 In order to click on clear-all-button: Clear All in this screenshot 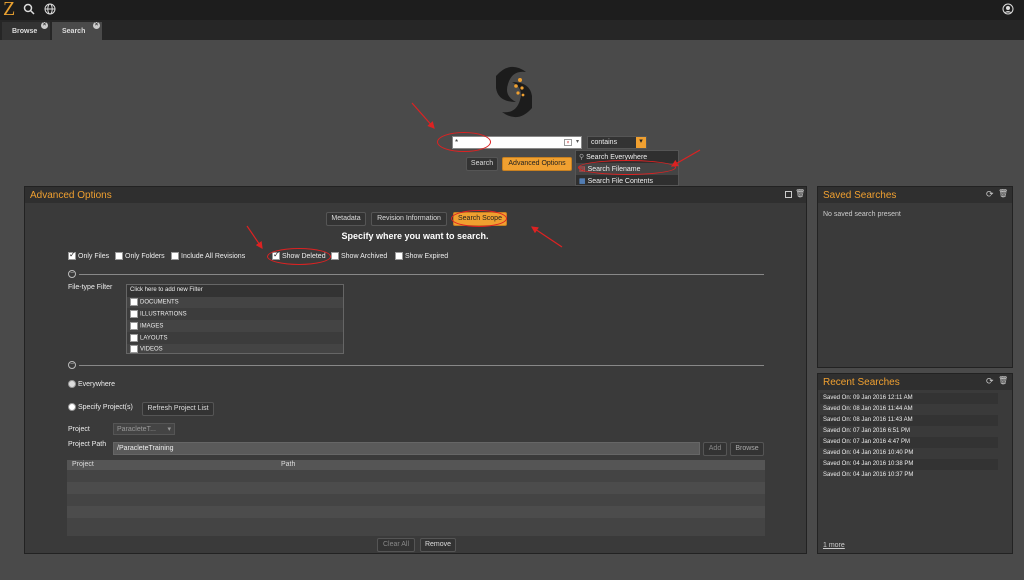, I will do `click(396, 545)`.